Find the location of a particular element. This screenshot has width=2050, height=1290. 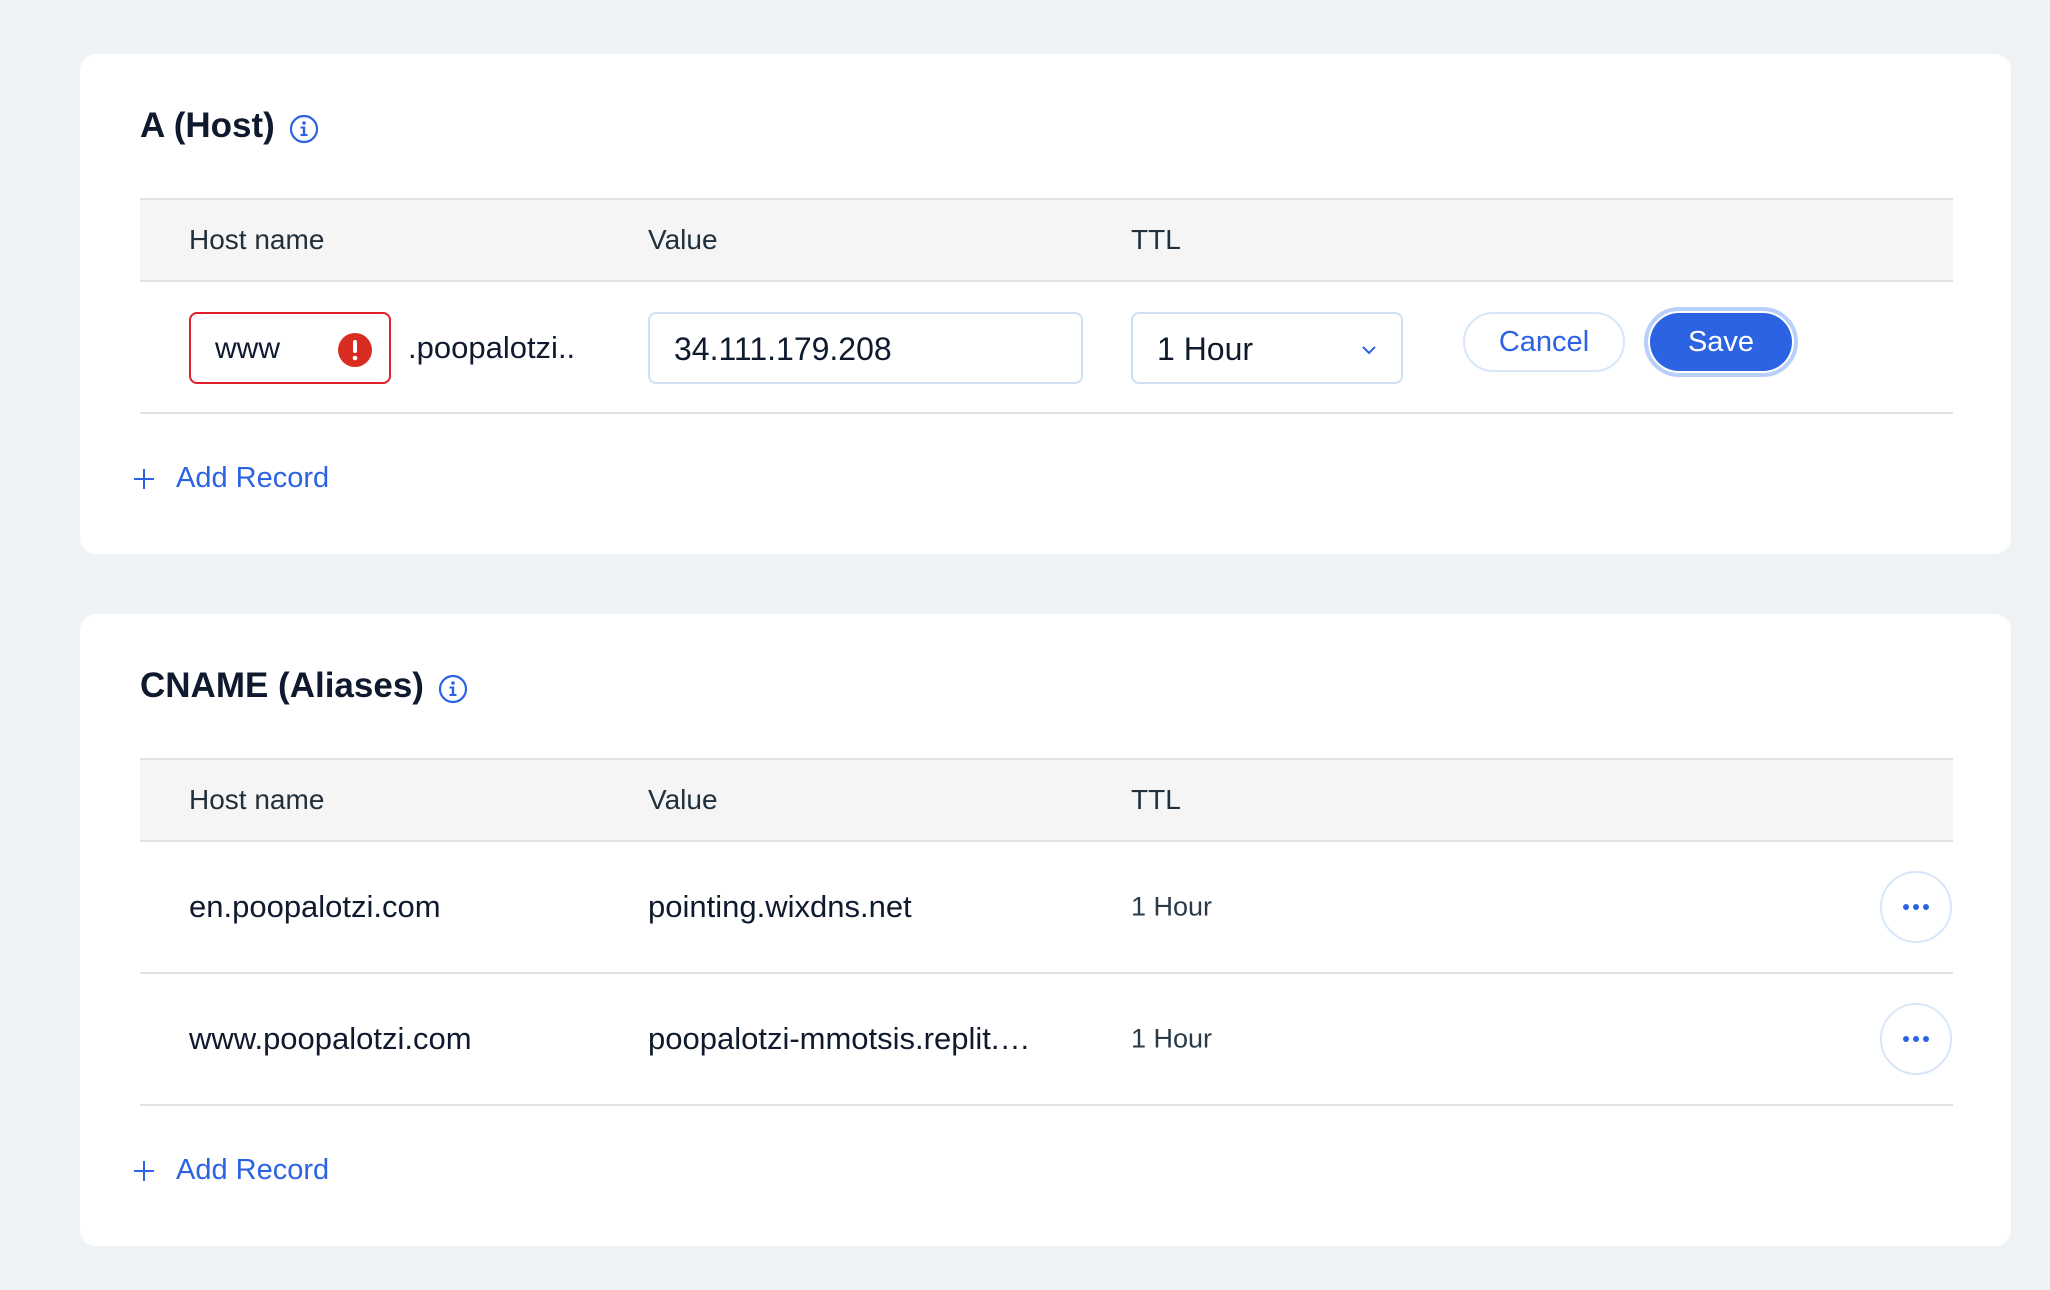

row-host-name: www.poopalotzi.com is located at coordinates (330, 1038).